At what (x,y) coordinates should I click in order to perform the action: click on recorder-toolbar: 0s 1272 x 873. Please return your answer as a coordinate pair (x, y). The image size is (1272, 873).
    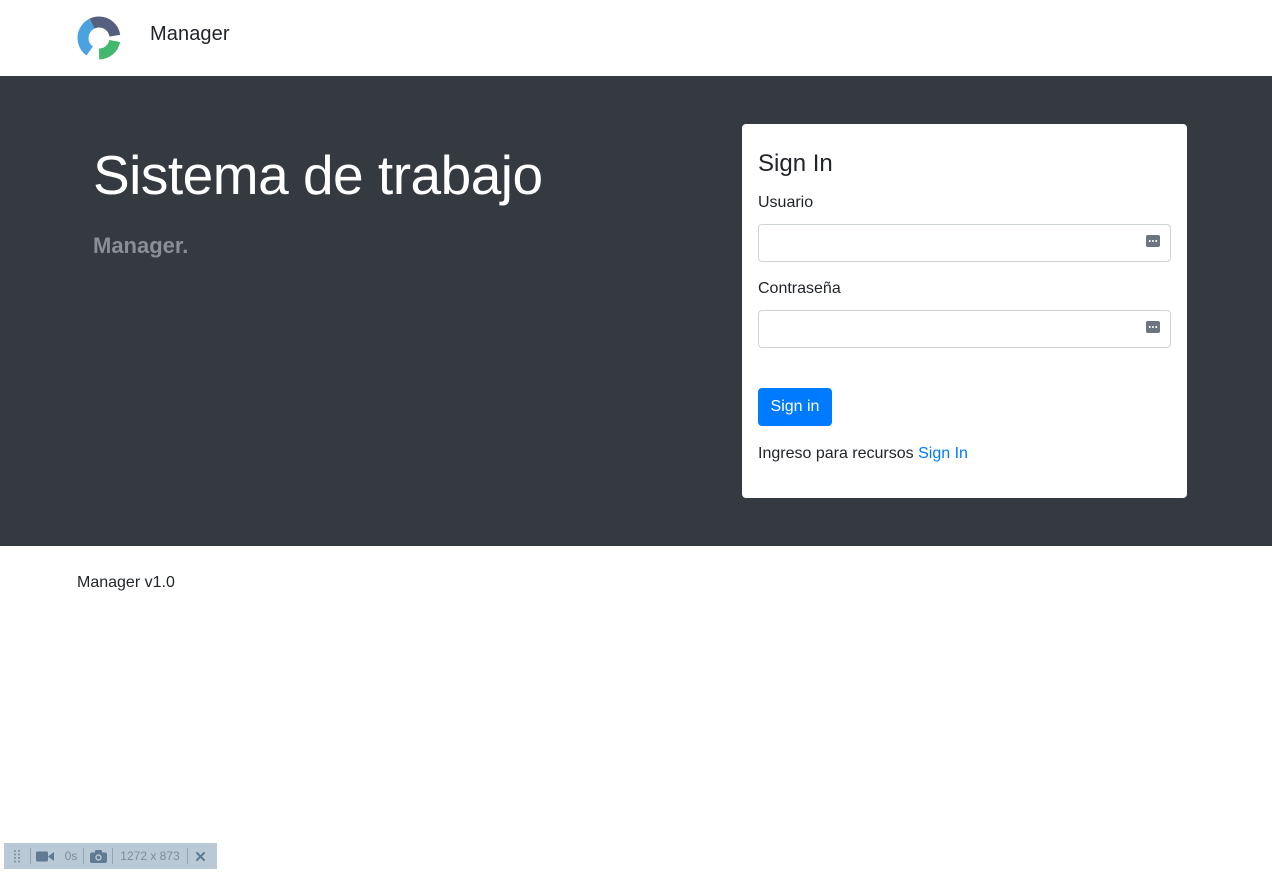
    Looking at the image, I should click on (110, 856).